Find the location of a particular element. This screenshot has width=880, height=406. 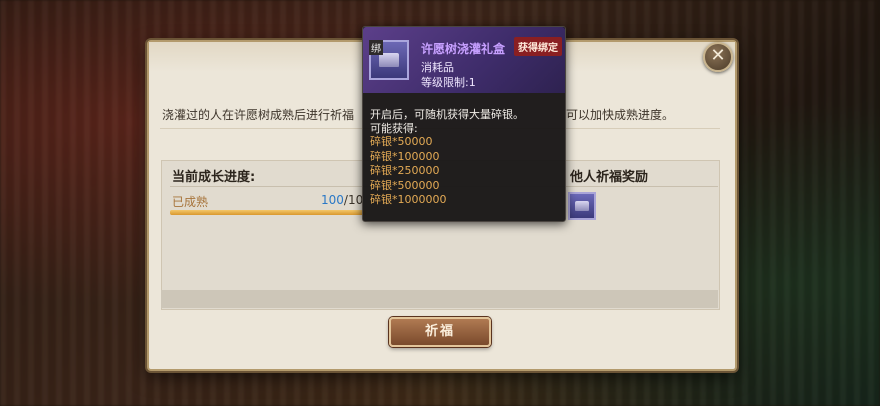

bind-badge: 获得绑定 is located at coordinates (538, 46).